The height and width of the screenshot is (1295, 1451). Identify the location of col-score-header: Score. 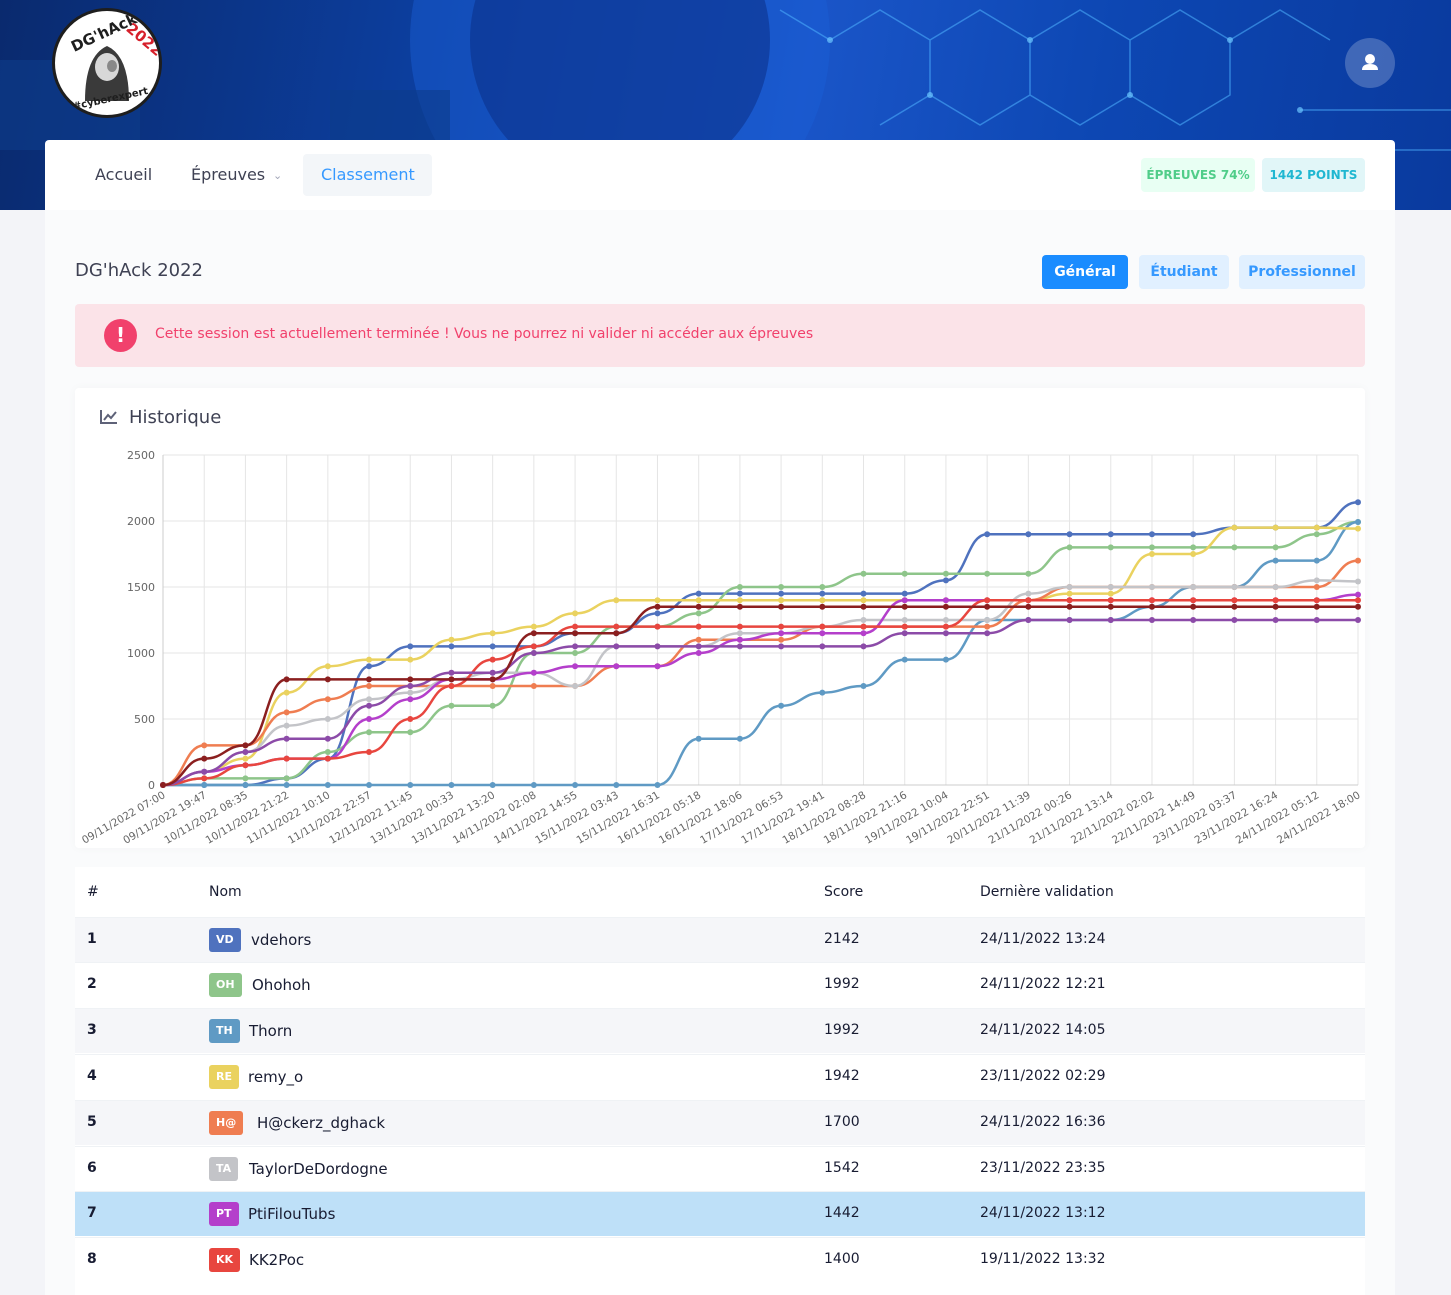
(843, 892).